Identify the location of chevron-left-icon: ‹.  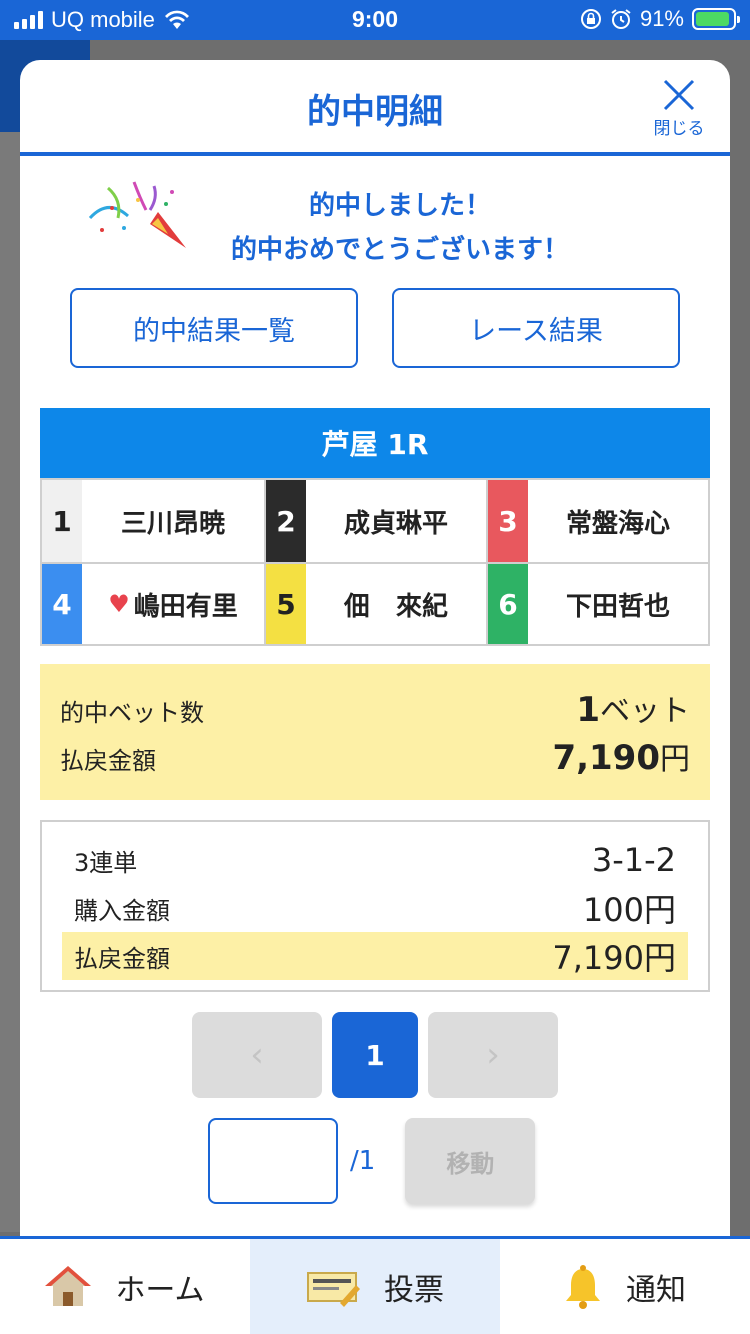
(257, 1055).